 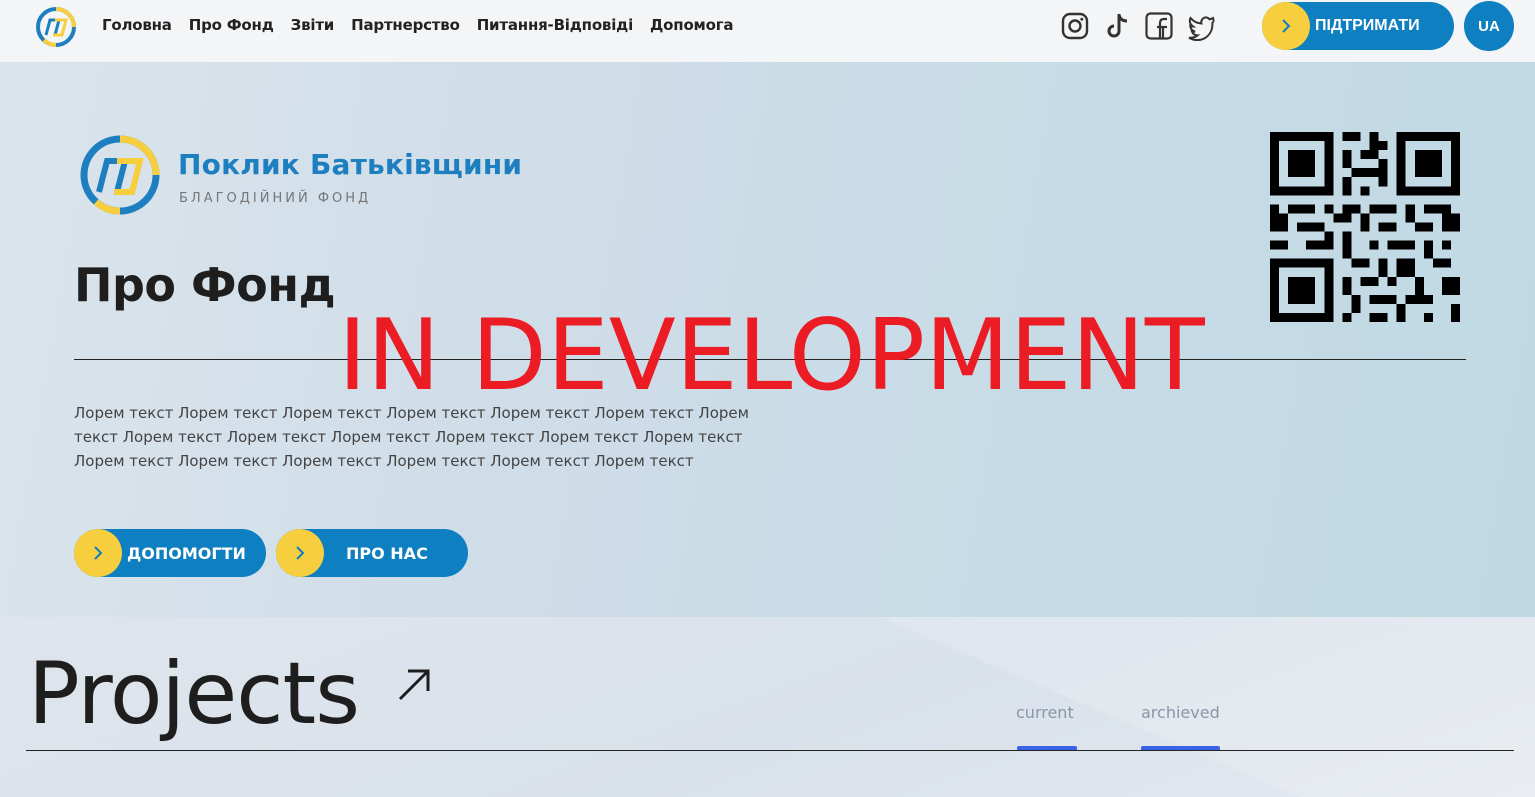 I want to click on nav-home: Головна, so click(x=137, y=25).